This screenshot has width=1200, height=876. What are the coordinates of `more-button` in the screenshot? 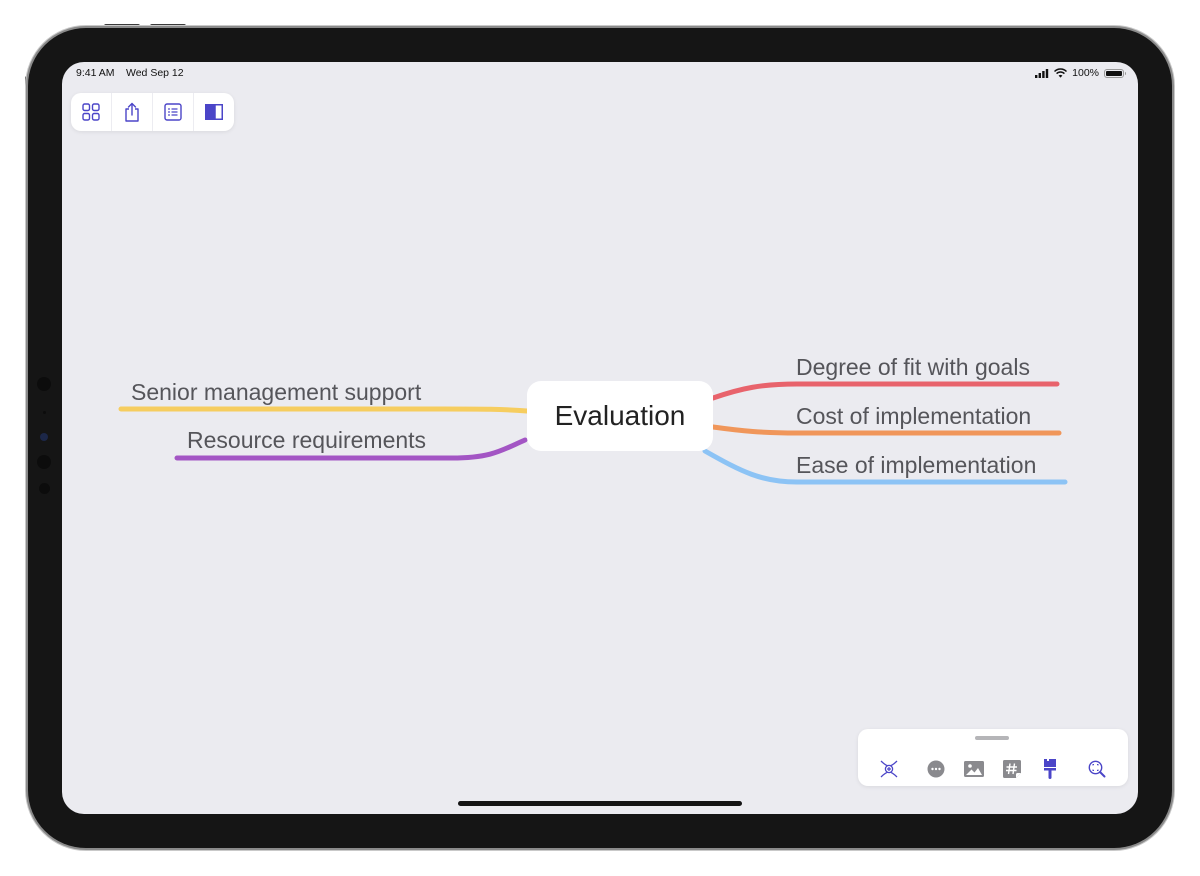 It's located at (936, 769).